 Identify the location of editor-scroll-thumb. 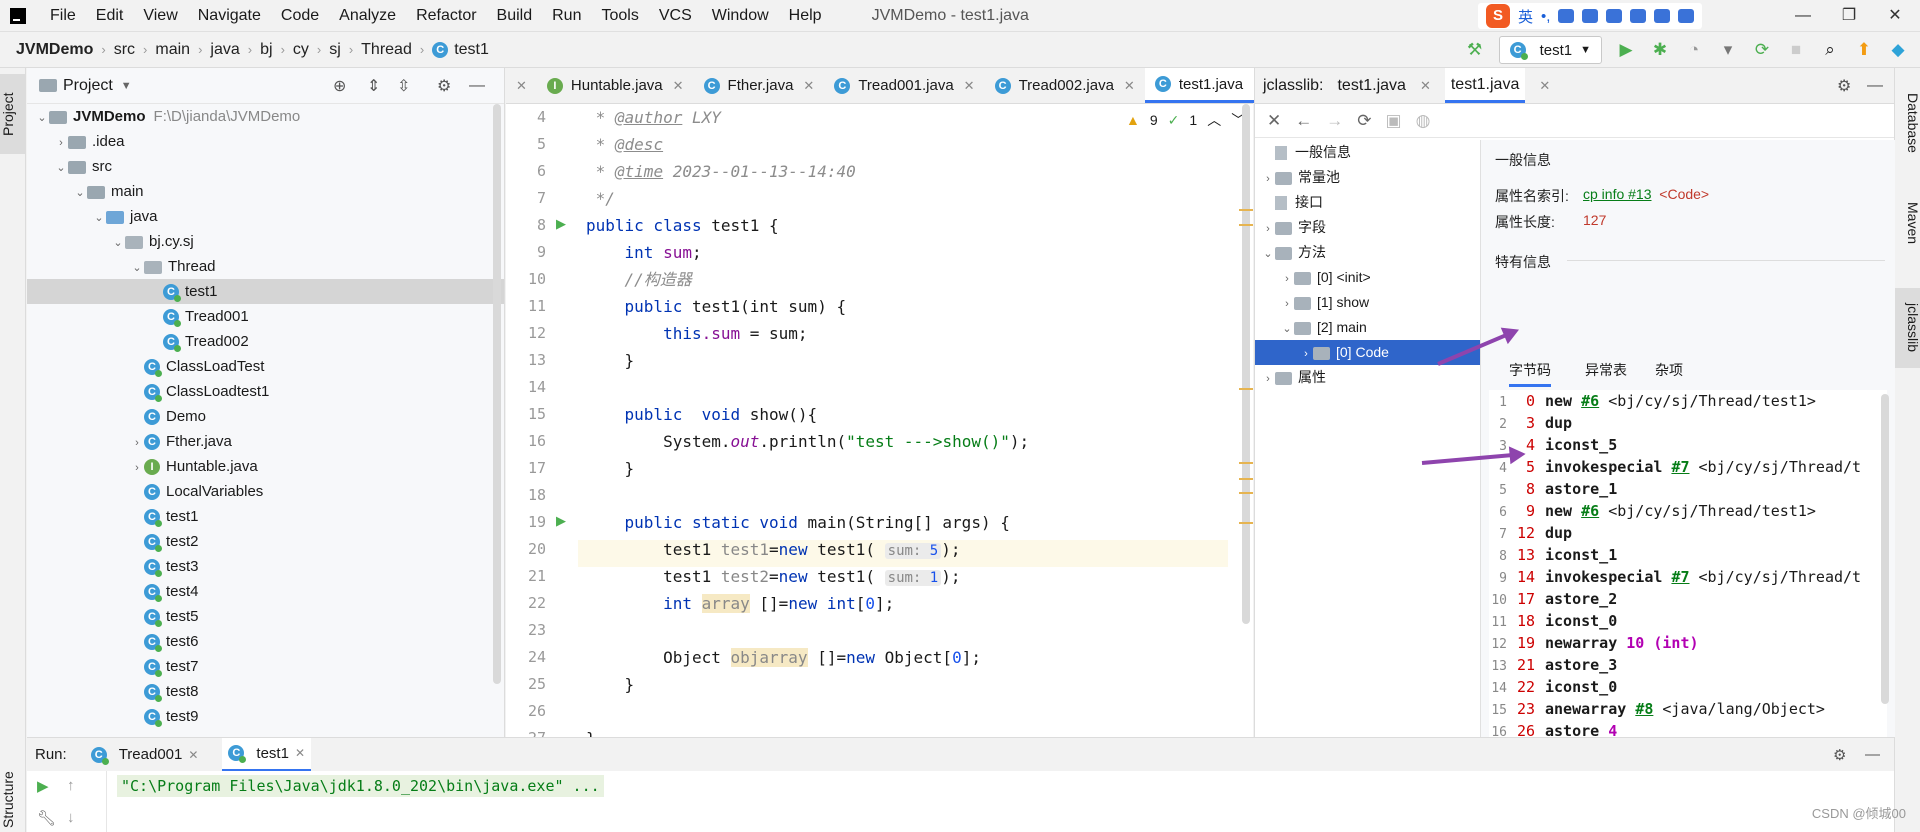
(1246, 364).